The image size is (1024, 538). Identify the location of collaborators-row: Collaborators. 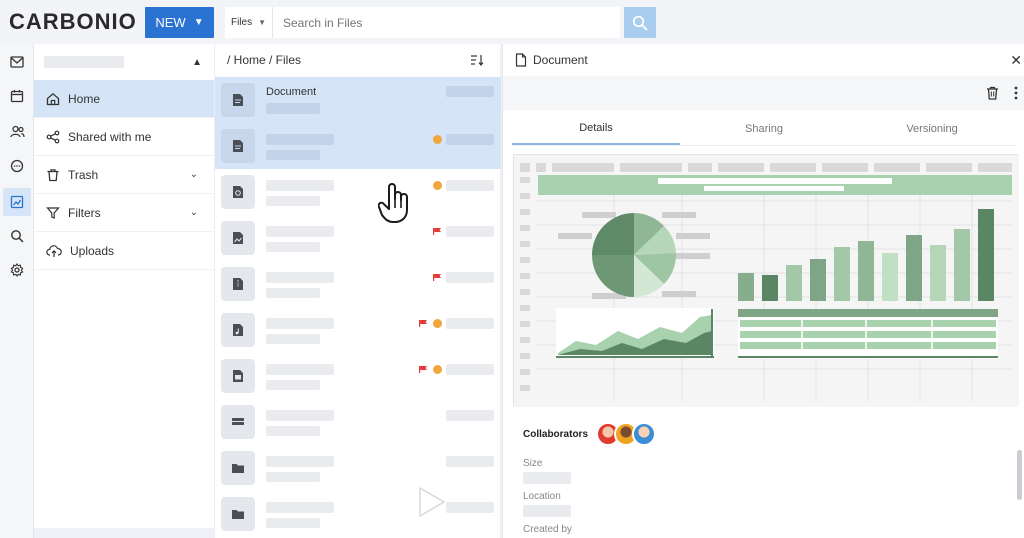
(590, 434).